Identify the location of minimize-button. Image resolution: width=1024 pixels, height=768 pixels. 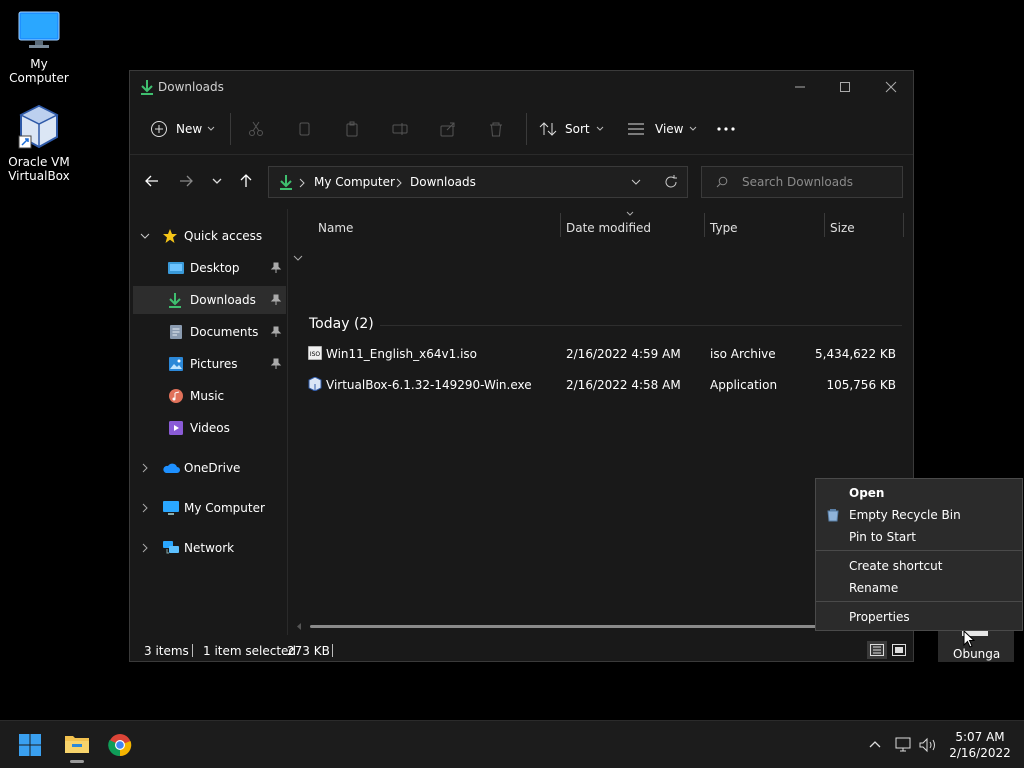
(800, 87).